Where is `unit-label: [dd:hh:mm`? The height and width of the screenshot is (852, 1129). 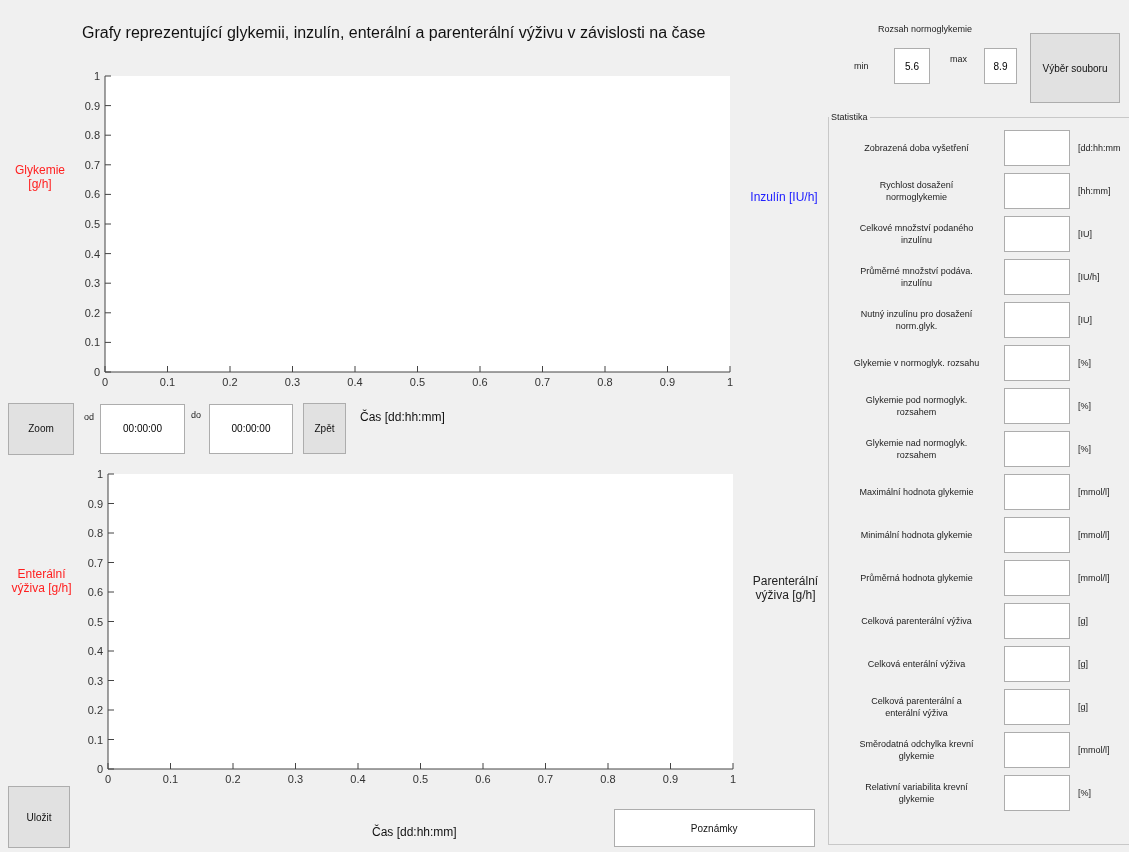
unit-label: [dd:hh:mm is located at coordinates (1099, 148).